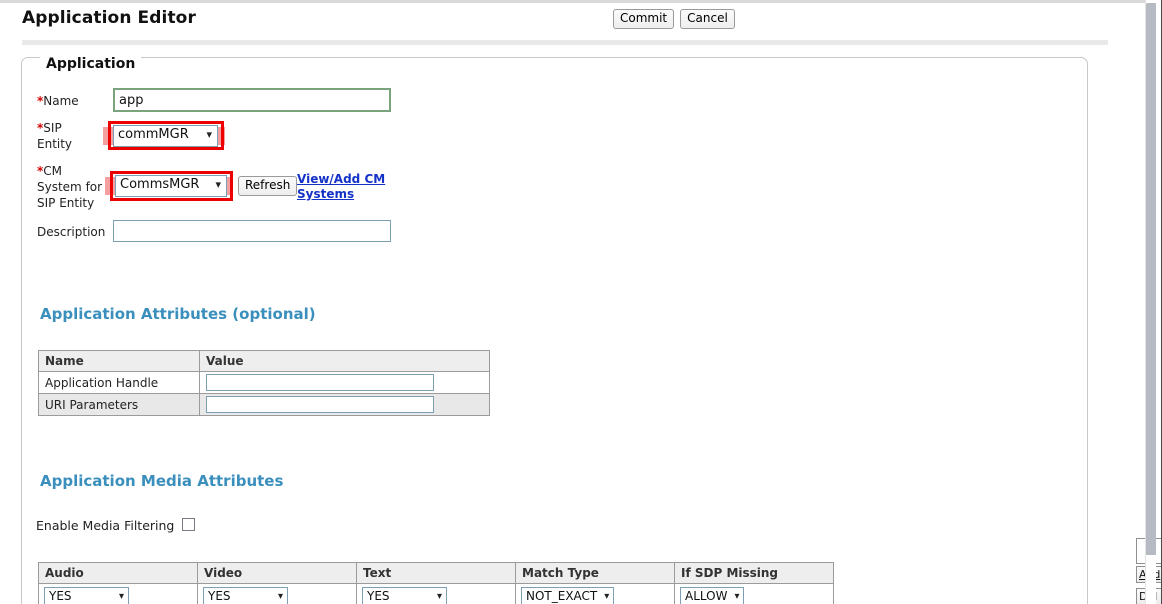 The width and height of the screenshot is (1162, 604). I want to click on col-text: Text, so click(436, 573).